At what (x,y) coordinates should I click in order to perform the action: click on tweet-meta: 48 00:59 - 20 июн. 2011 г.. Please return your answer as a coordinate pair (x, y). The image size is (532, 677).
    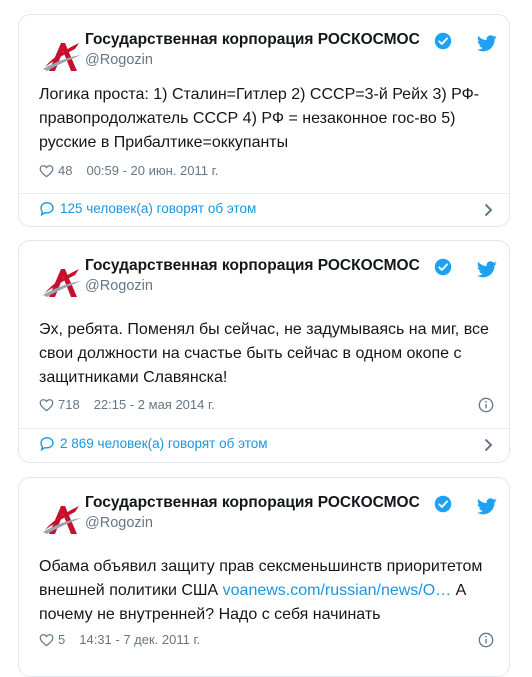
    Looking at the image, I should click on (128, 170).